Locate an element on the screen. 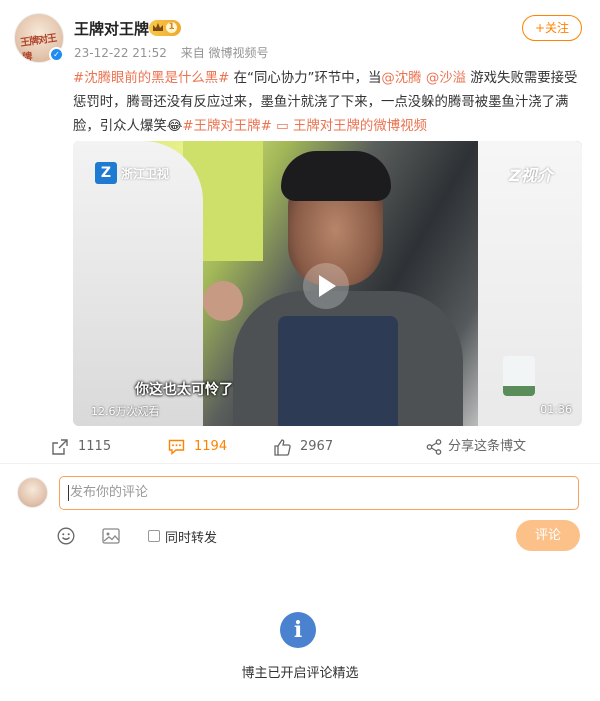 The width and height of the screenshot is (600, 701). video-link-icon: ▭ is located at coordinates (284, 126).